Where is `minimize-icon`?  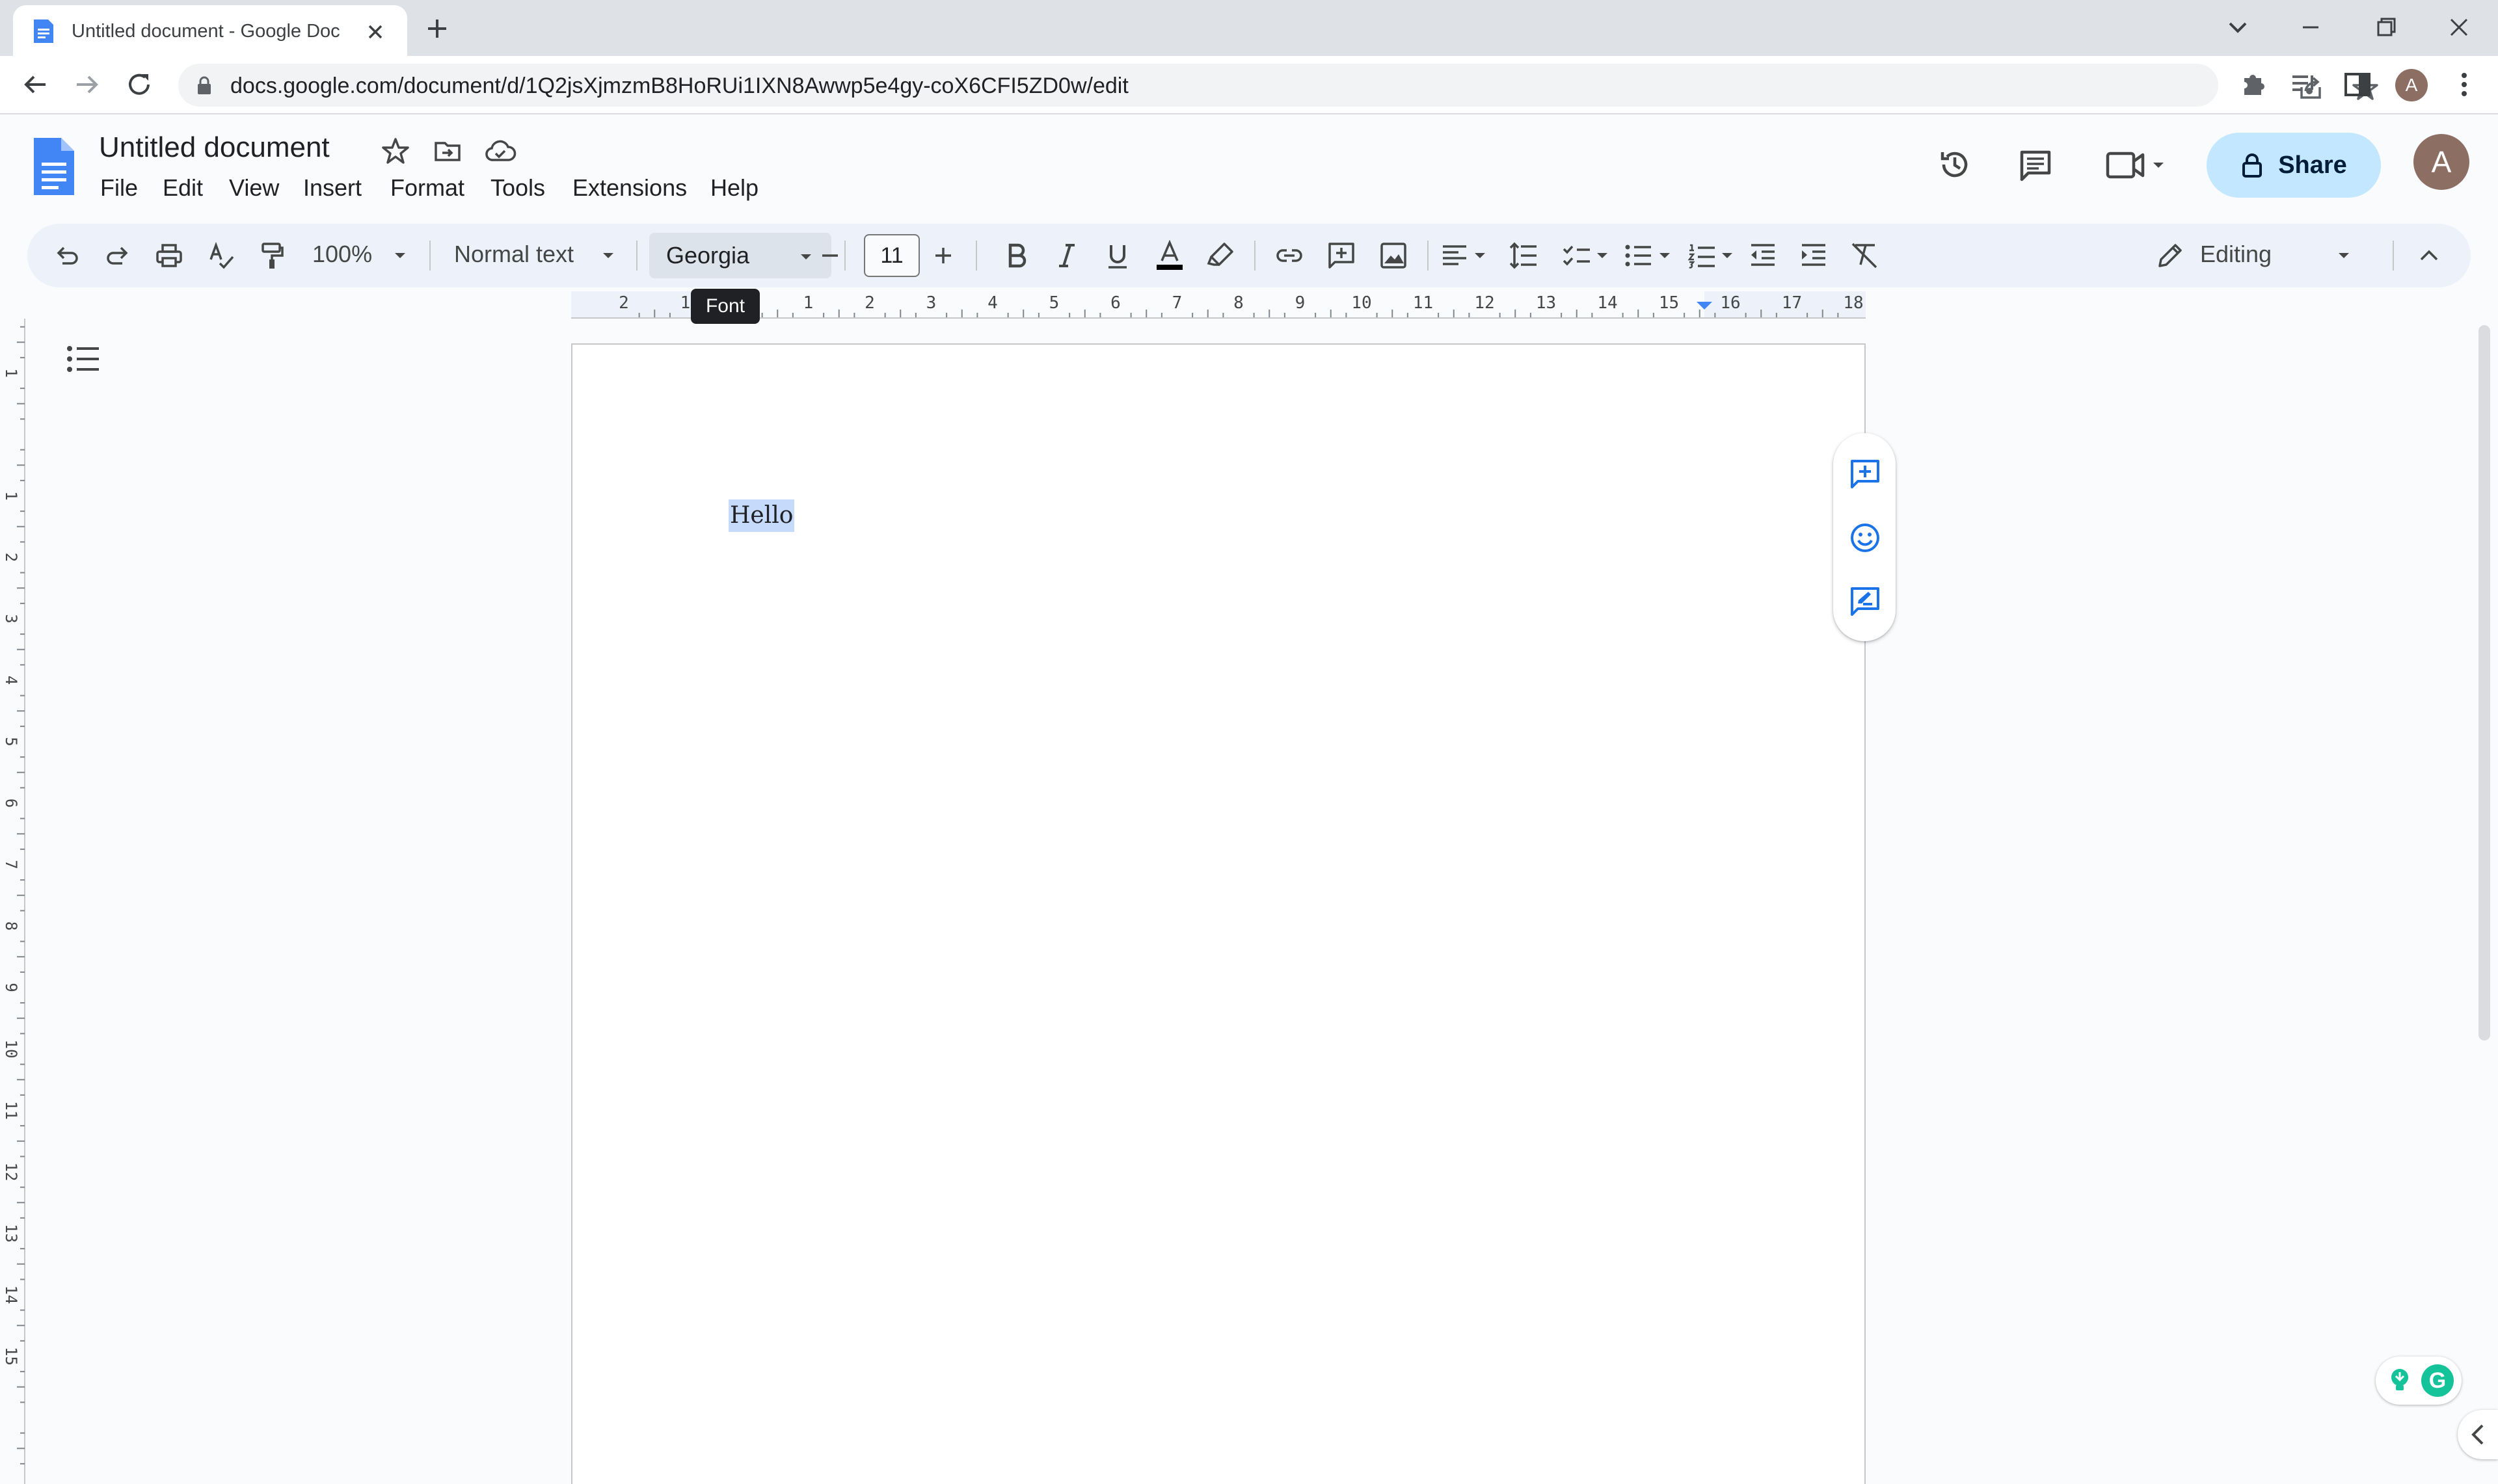 minimize-icon is located at coordinates (2310, 27).